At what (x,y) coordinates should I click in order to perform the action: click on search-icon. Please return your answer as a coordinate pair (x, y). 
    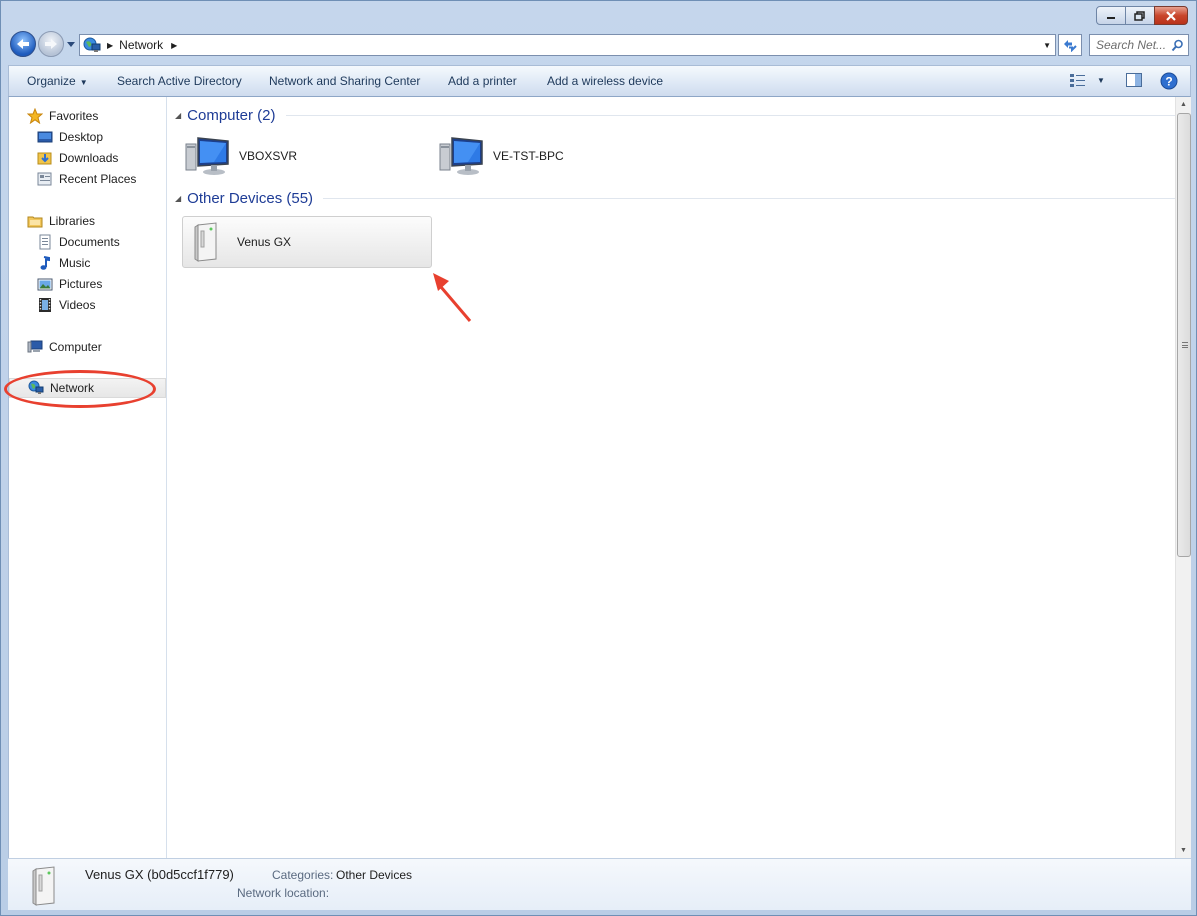
    Looking at the image, I should click on (1177, 45).